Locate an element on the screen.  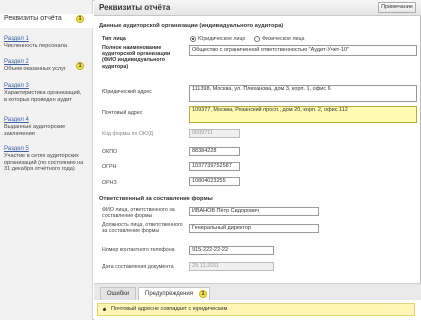
sidebar-item-section-4: Раздел 4 Выданные аудиторские заключения is located at coordinates (46, 127).